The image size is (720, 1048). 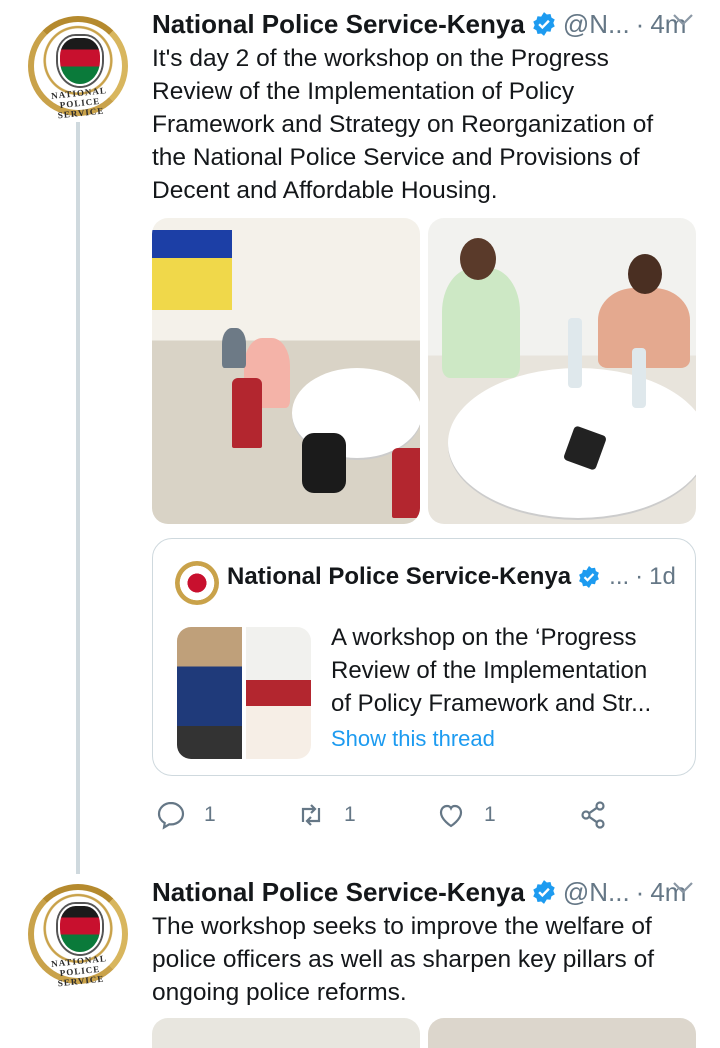 I want to click on quoted-timestamp: 1d, so click(x=662, y=577).